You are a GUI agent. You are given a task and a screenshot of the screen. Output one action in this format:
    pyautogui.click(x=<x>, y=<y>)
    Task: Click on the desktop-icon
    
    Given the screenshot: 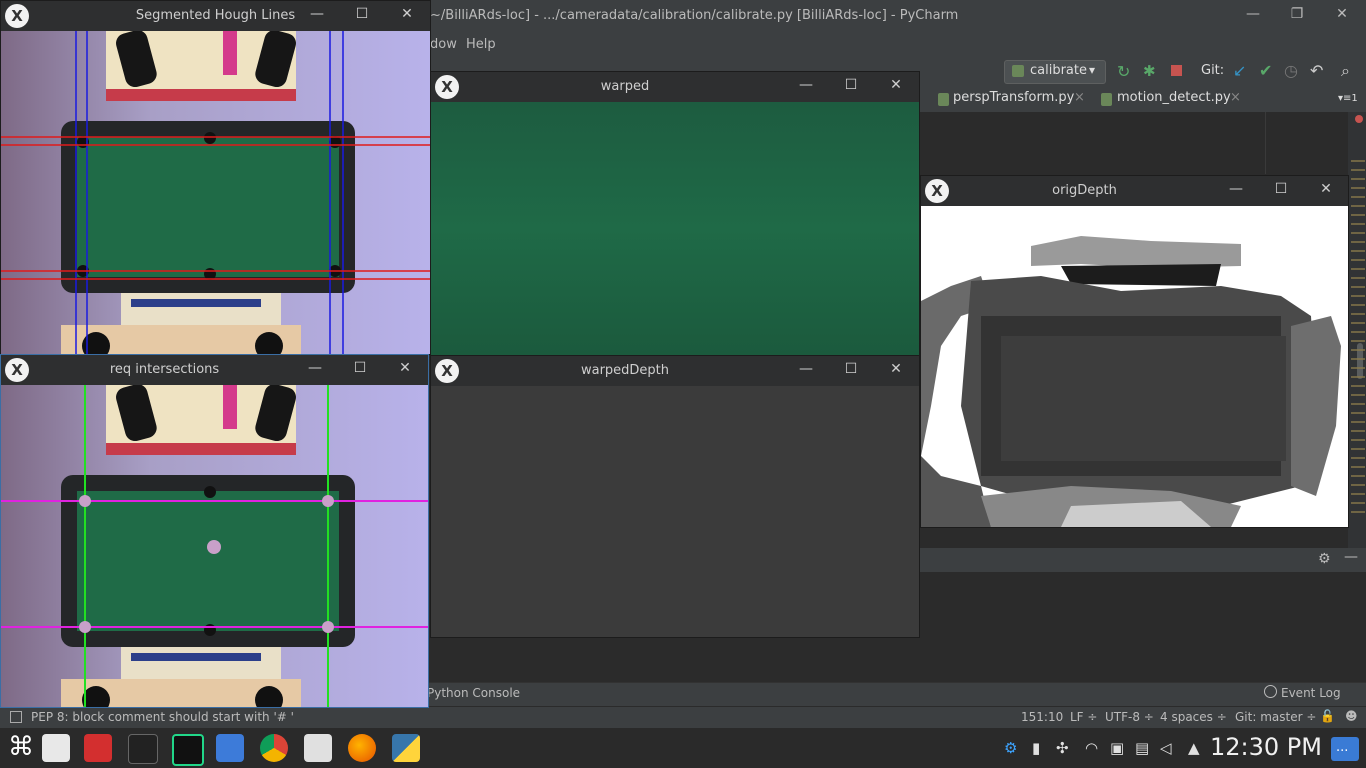 What is the action you would take?
    pyautogui.click(x=56, y=748)
    